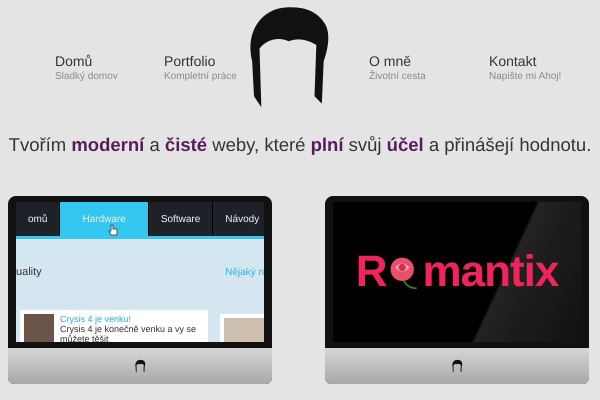 This screenshot has width=600, height=400. Describe the element at coordinates (398, 76) in the screenshot. I see `nav-subtitle: Životní cesta` at that location.